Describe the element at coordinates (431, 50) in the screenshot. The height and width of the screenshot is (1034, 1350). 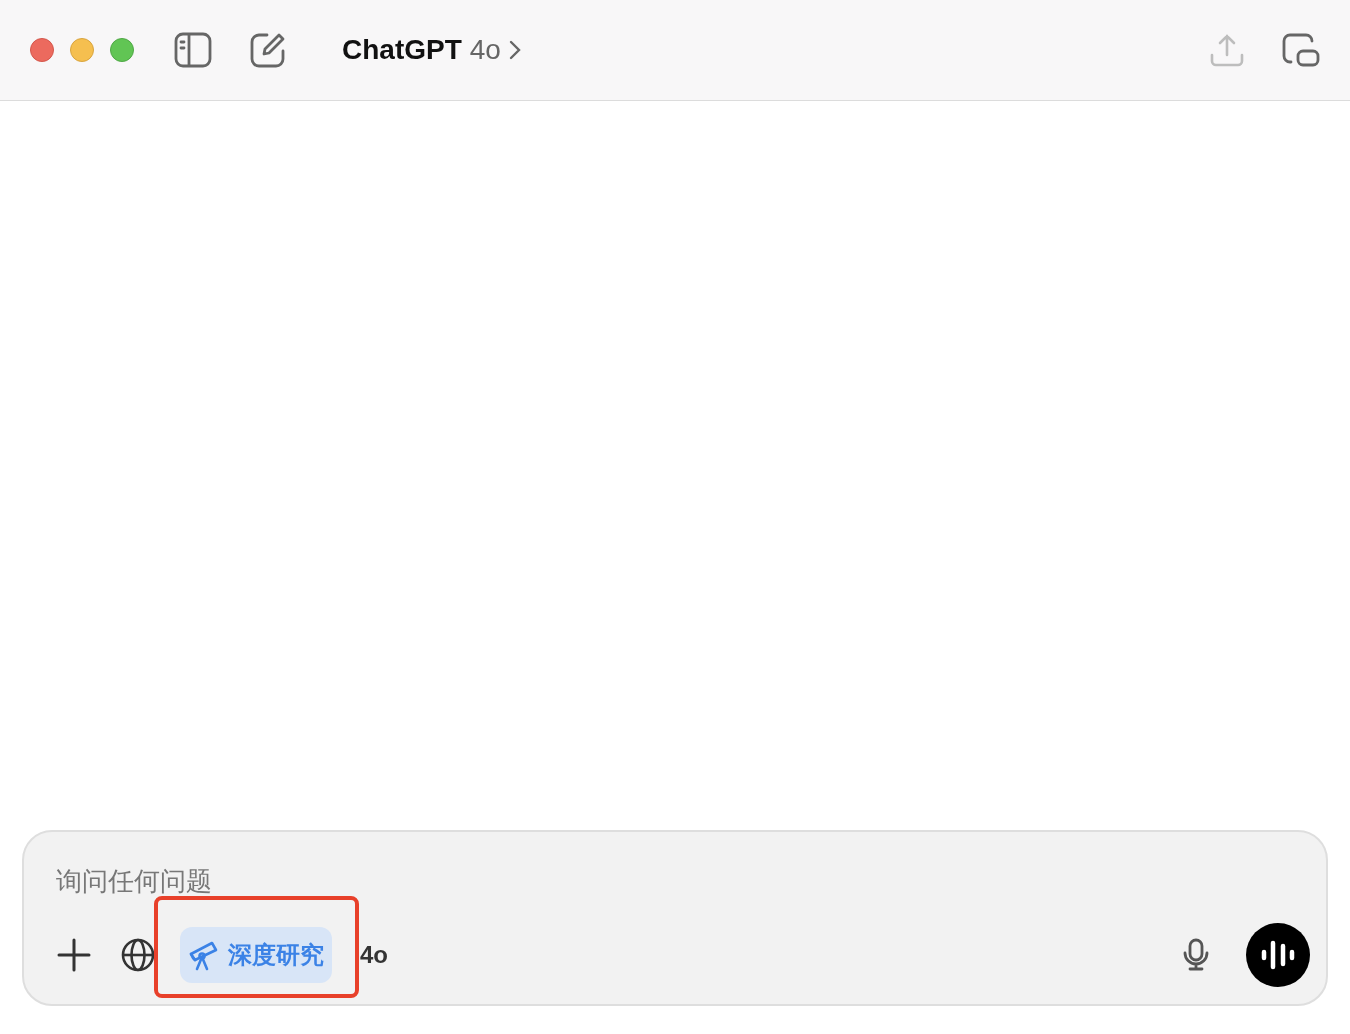
I see `model-selector: ChatGPT 4o` at that location.